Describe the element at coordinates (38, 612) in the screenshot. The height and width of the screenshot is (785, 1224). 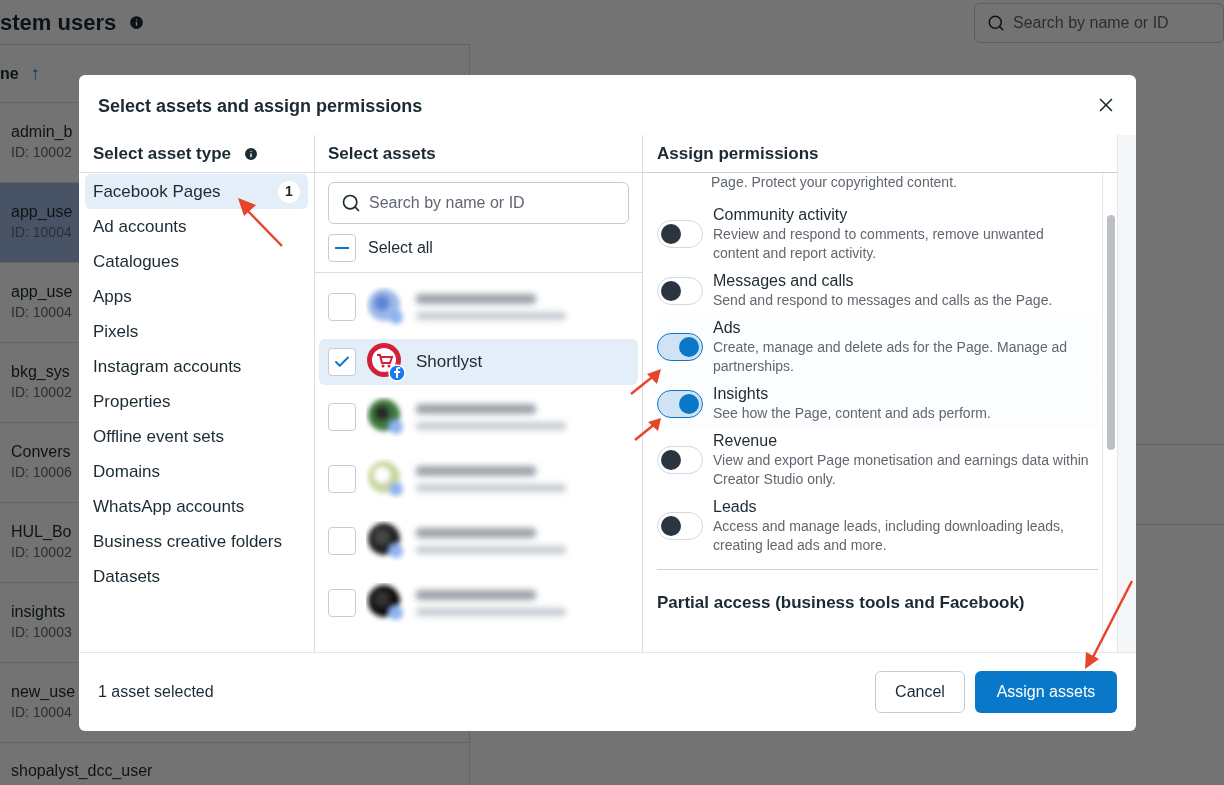
I see `user-name: insights` at that location.